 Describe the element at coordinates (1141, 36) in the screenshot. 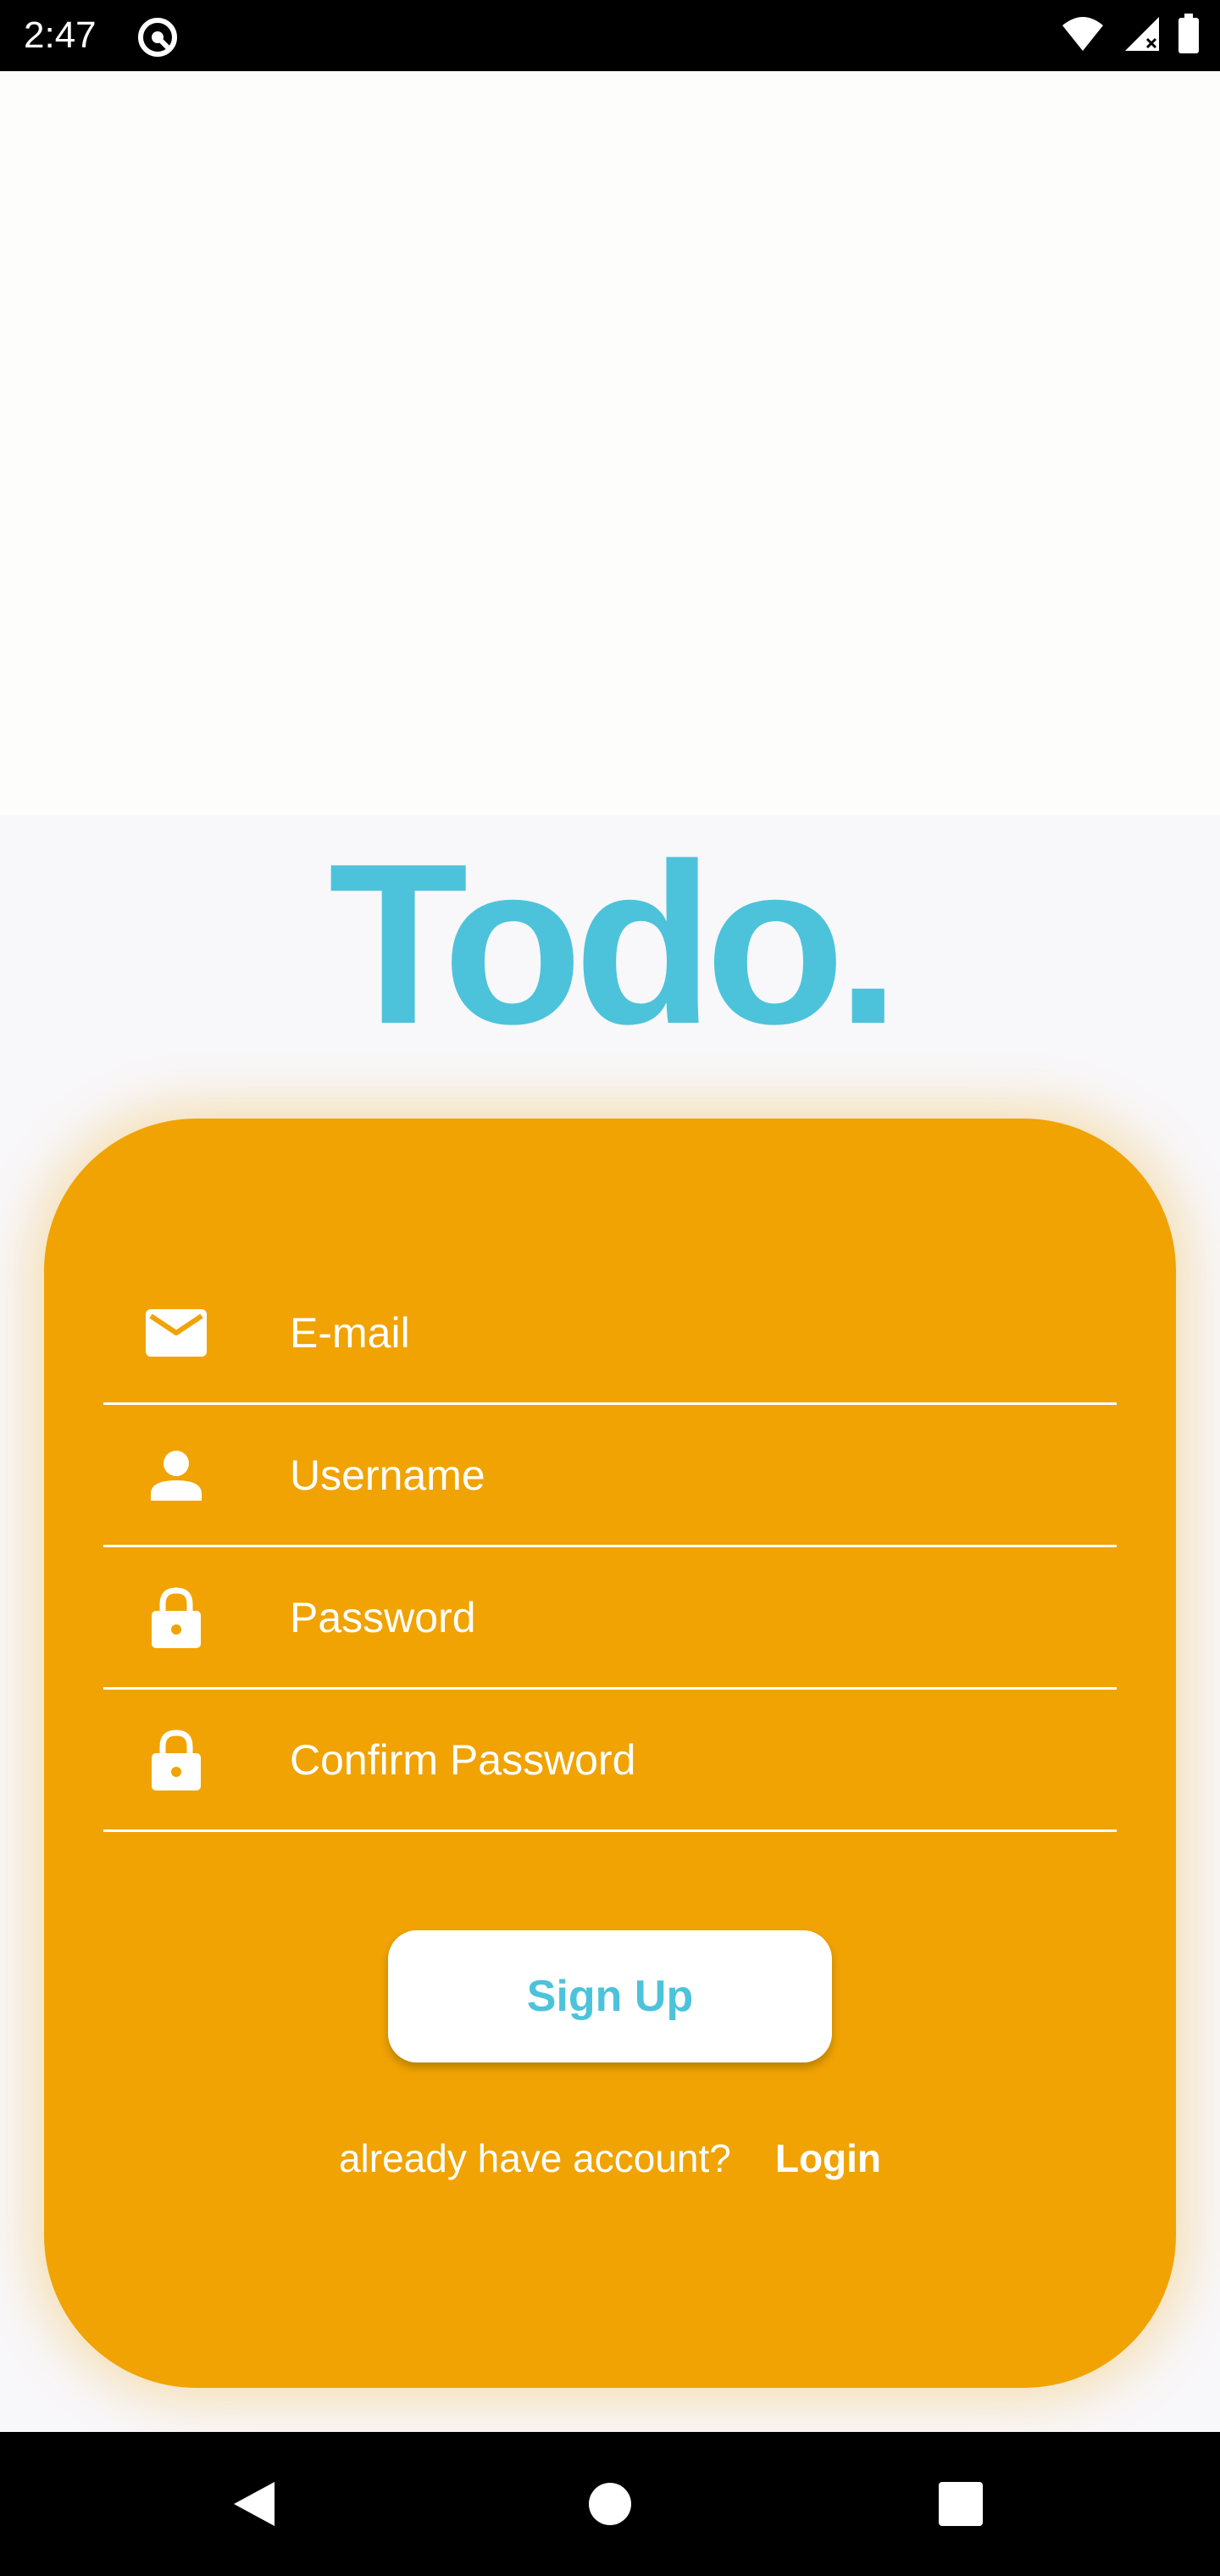

I see `cell-signal-icon` at that location.